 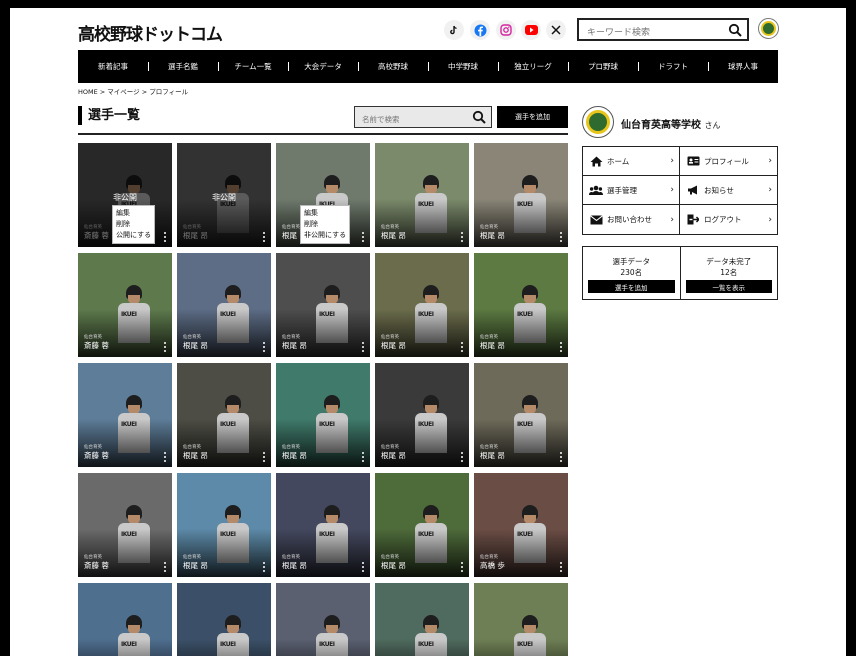 I want to click on keyword-search, so click(x=663, y=30).